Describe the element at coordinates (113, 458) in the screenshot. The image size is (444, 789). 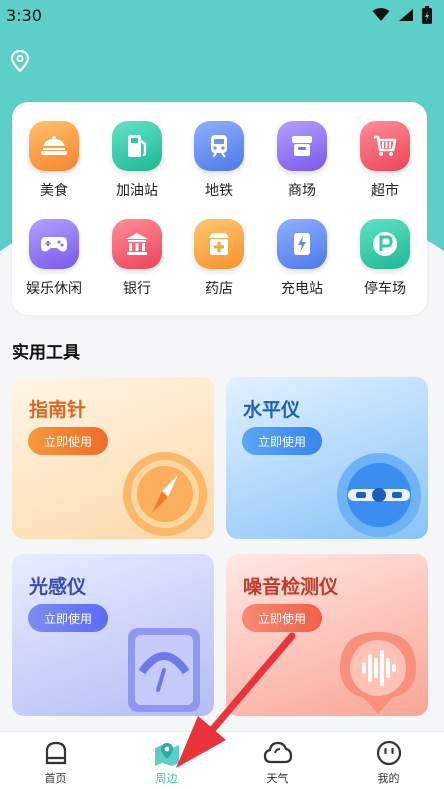
I see `tool-card-compass: 指南针 立即使用` at that location.